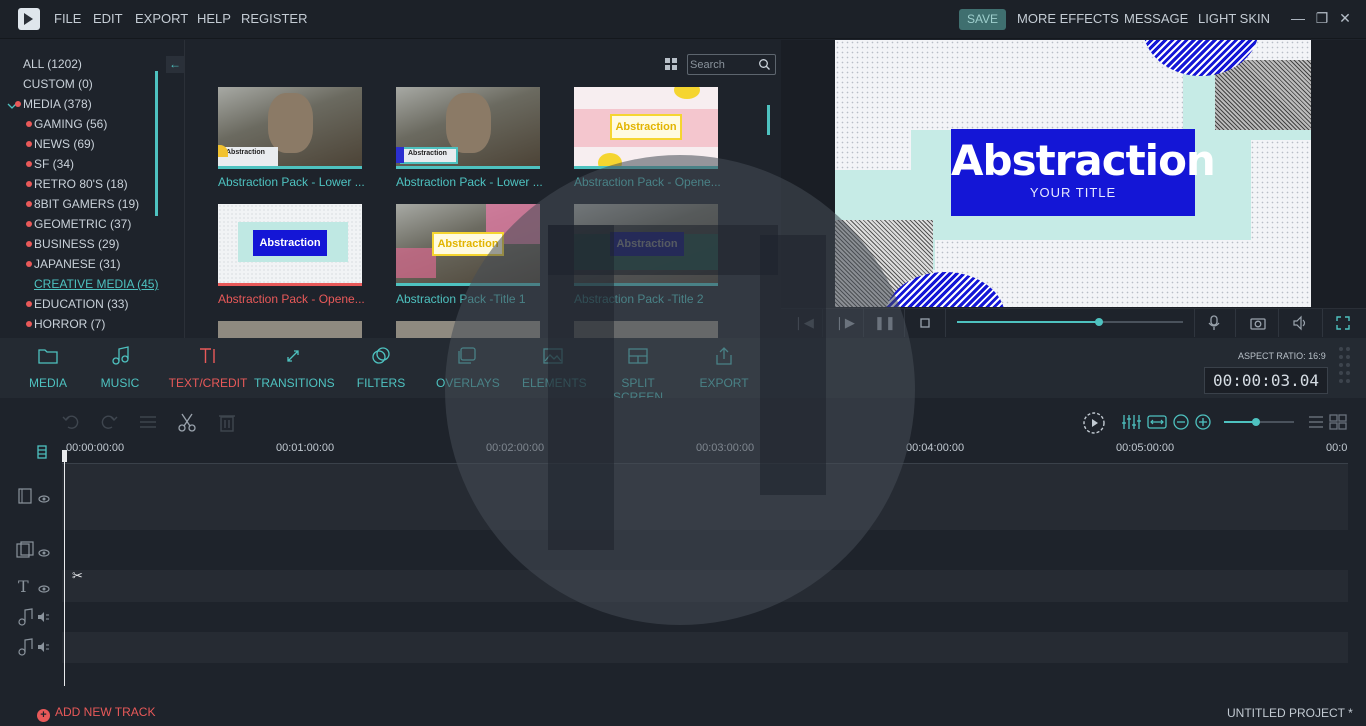  I want to click on category-education: EDUCATION (33), so click(77, 304).